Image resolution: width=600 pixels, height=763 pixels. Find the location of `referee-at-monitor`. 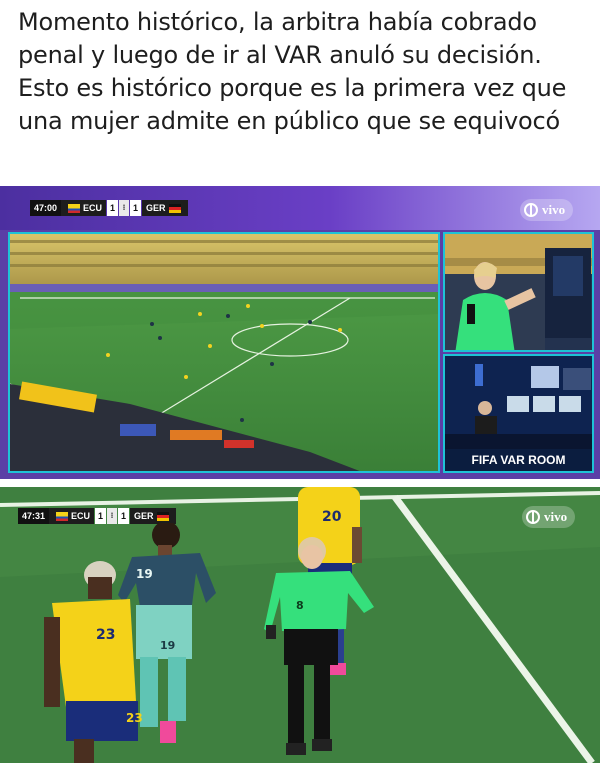

referee-at-monitor is located at coordinates (518, 292).